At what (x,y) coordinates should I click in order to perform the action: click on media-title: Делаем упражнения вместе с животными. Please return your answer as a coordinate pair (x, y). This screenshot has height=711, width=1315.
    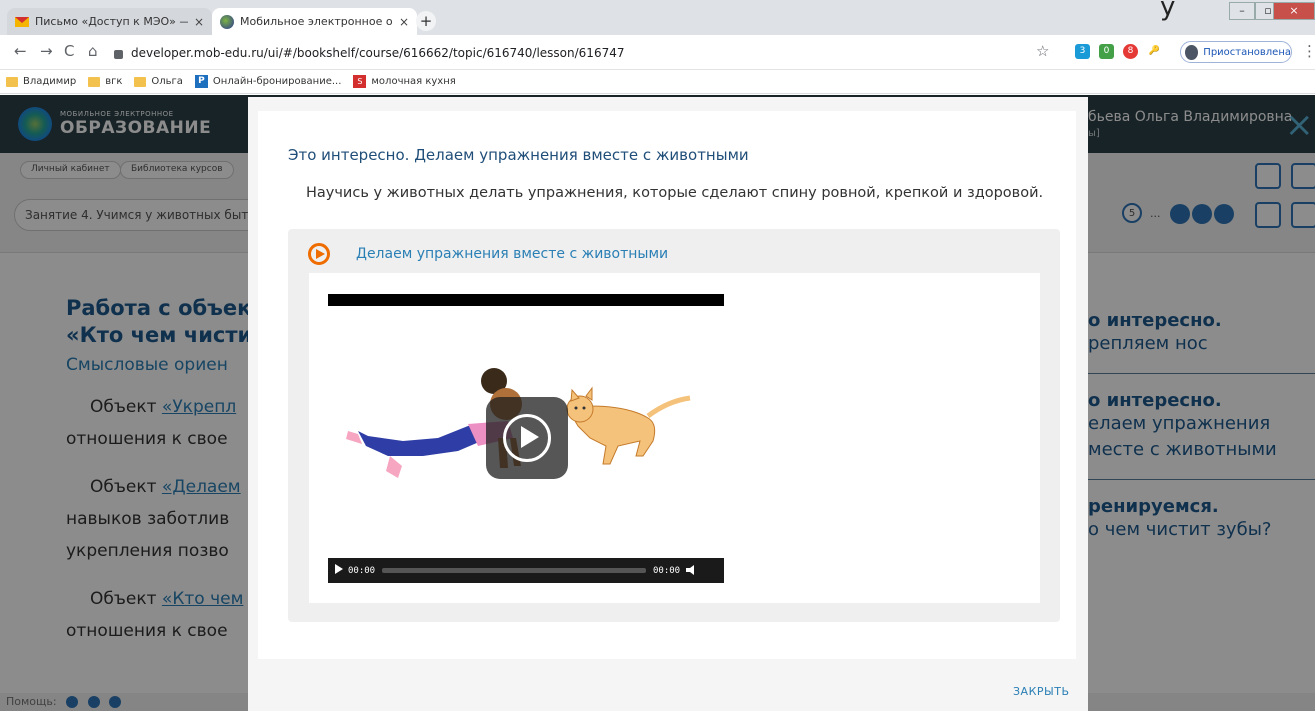
    Looking at the image, I should click on (512, 254).